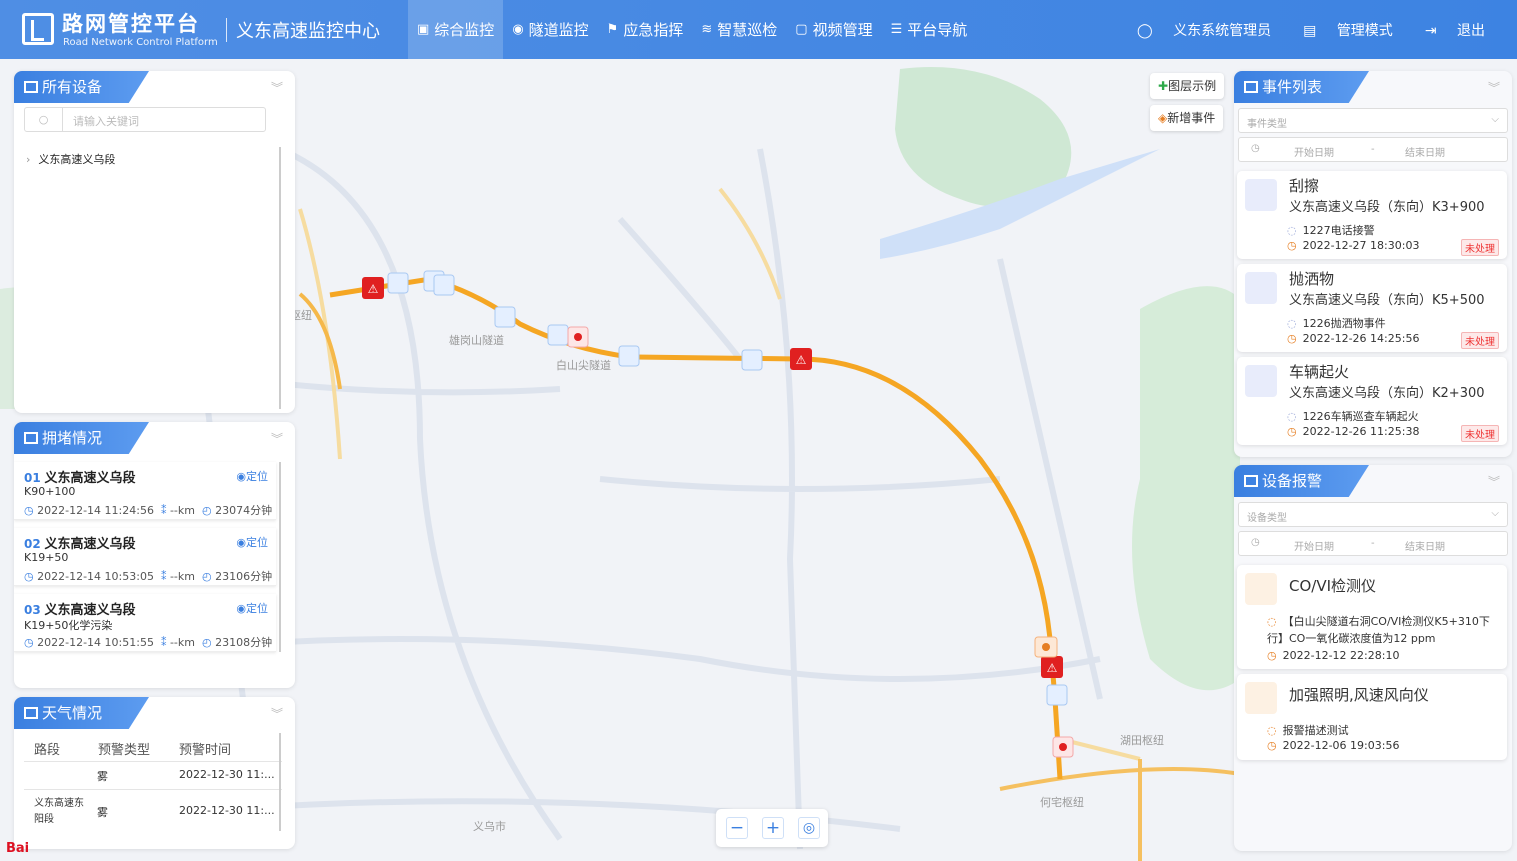  Describe the element at coordinates (145, 119) in the screenshot. I see `device-search-input: ○ 请输入关键词` at that location.